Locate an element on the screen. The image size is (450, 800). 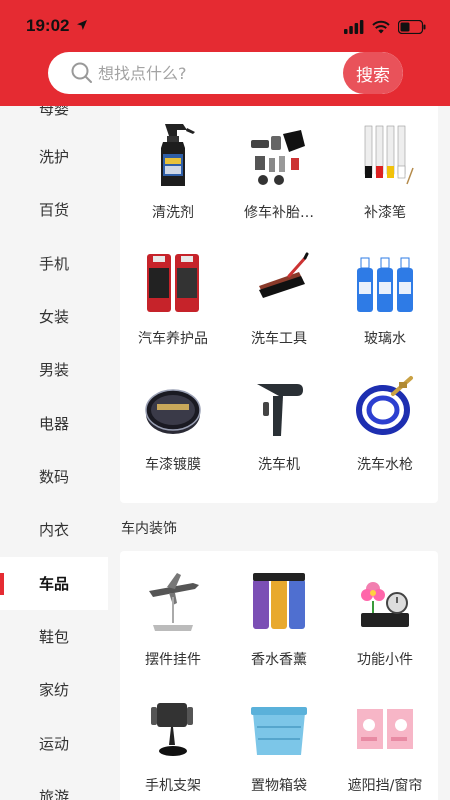
sidebar-item-label: 内衣 is located at coordinates (53, 530).